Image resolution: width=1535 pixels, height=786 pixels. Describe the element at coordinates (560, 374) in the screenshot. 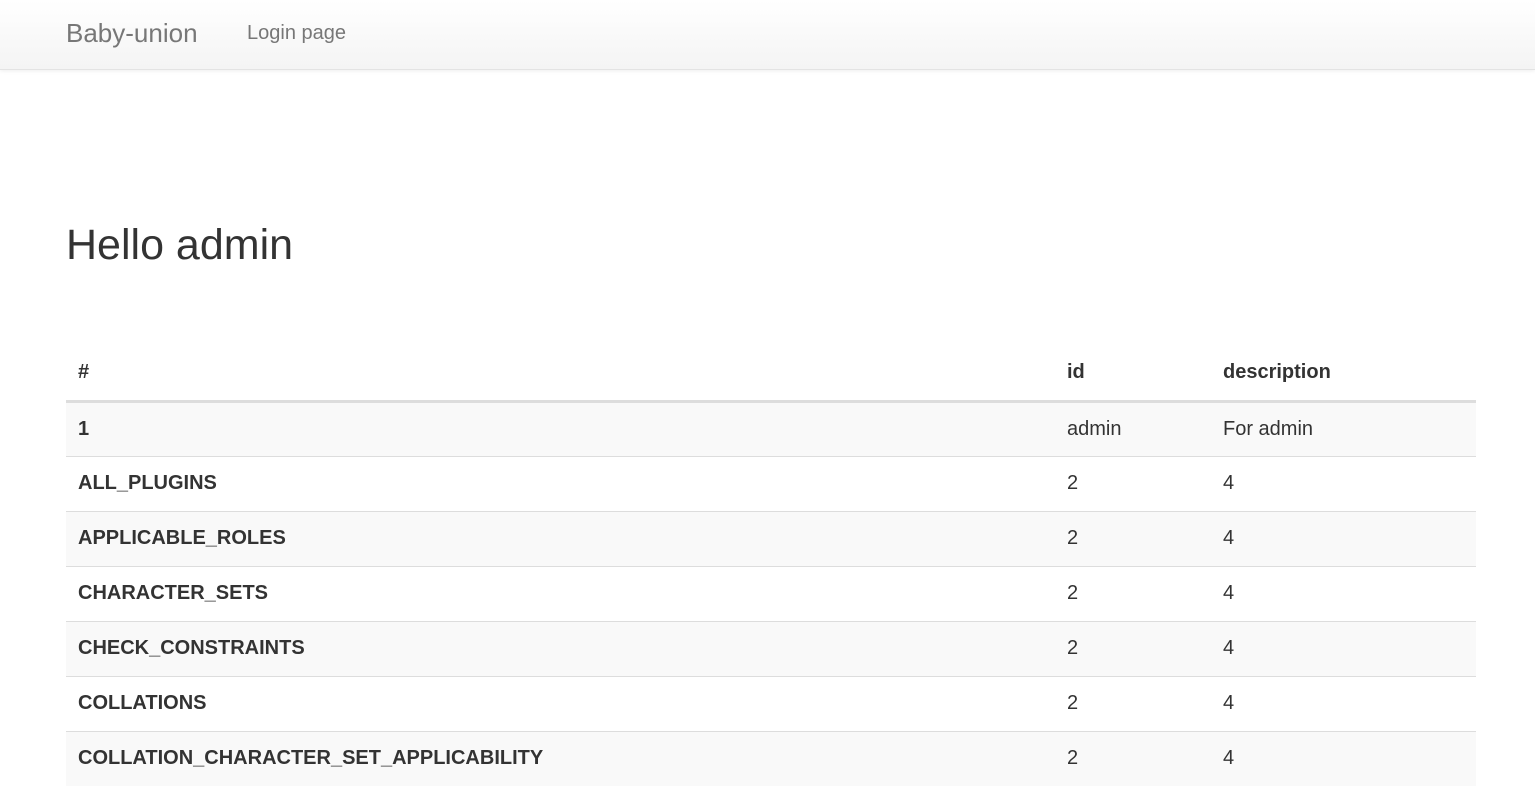

I see `column-header-number: #` at that location.